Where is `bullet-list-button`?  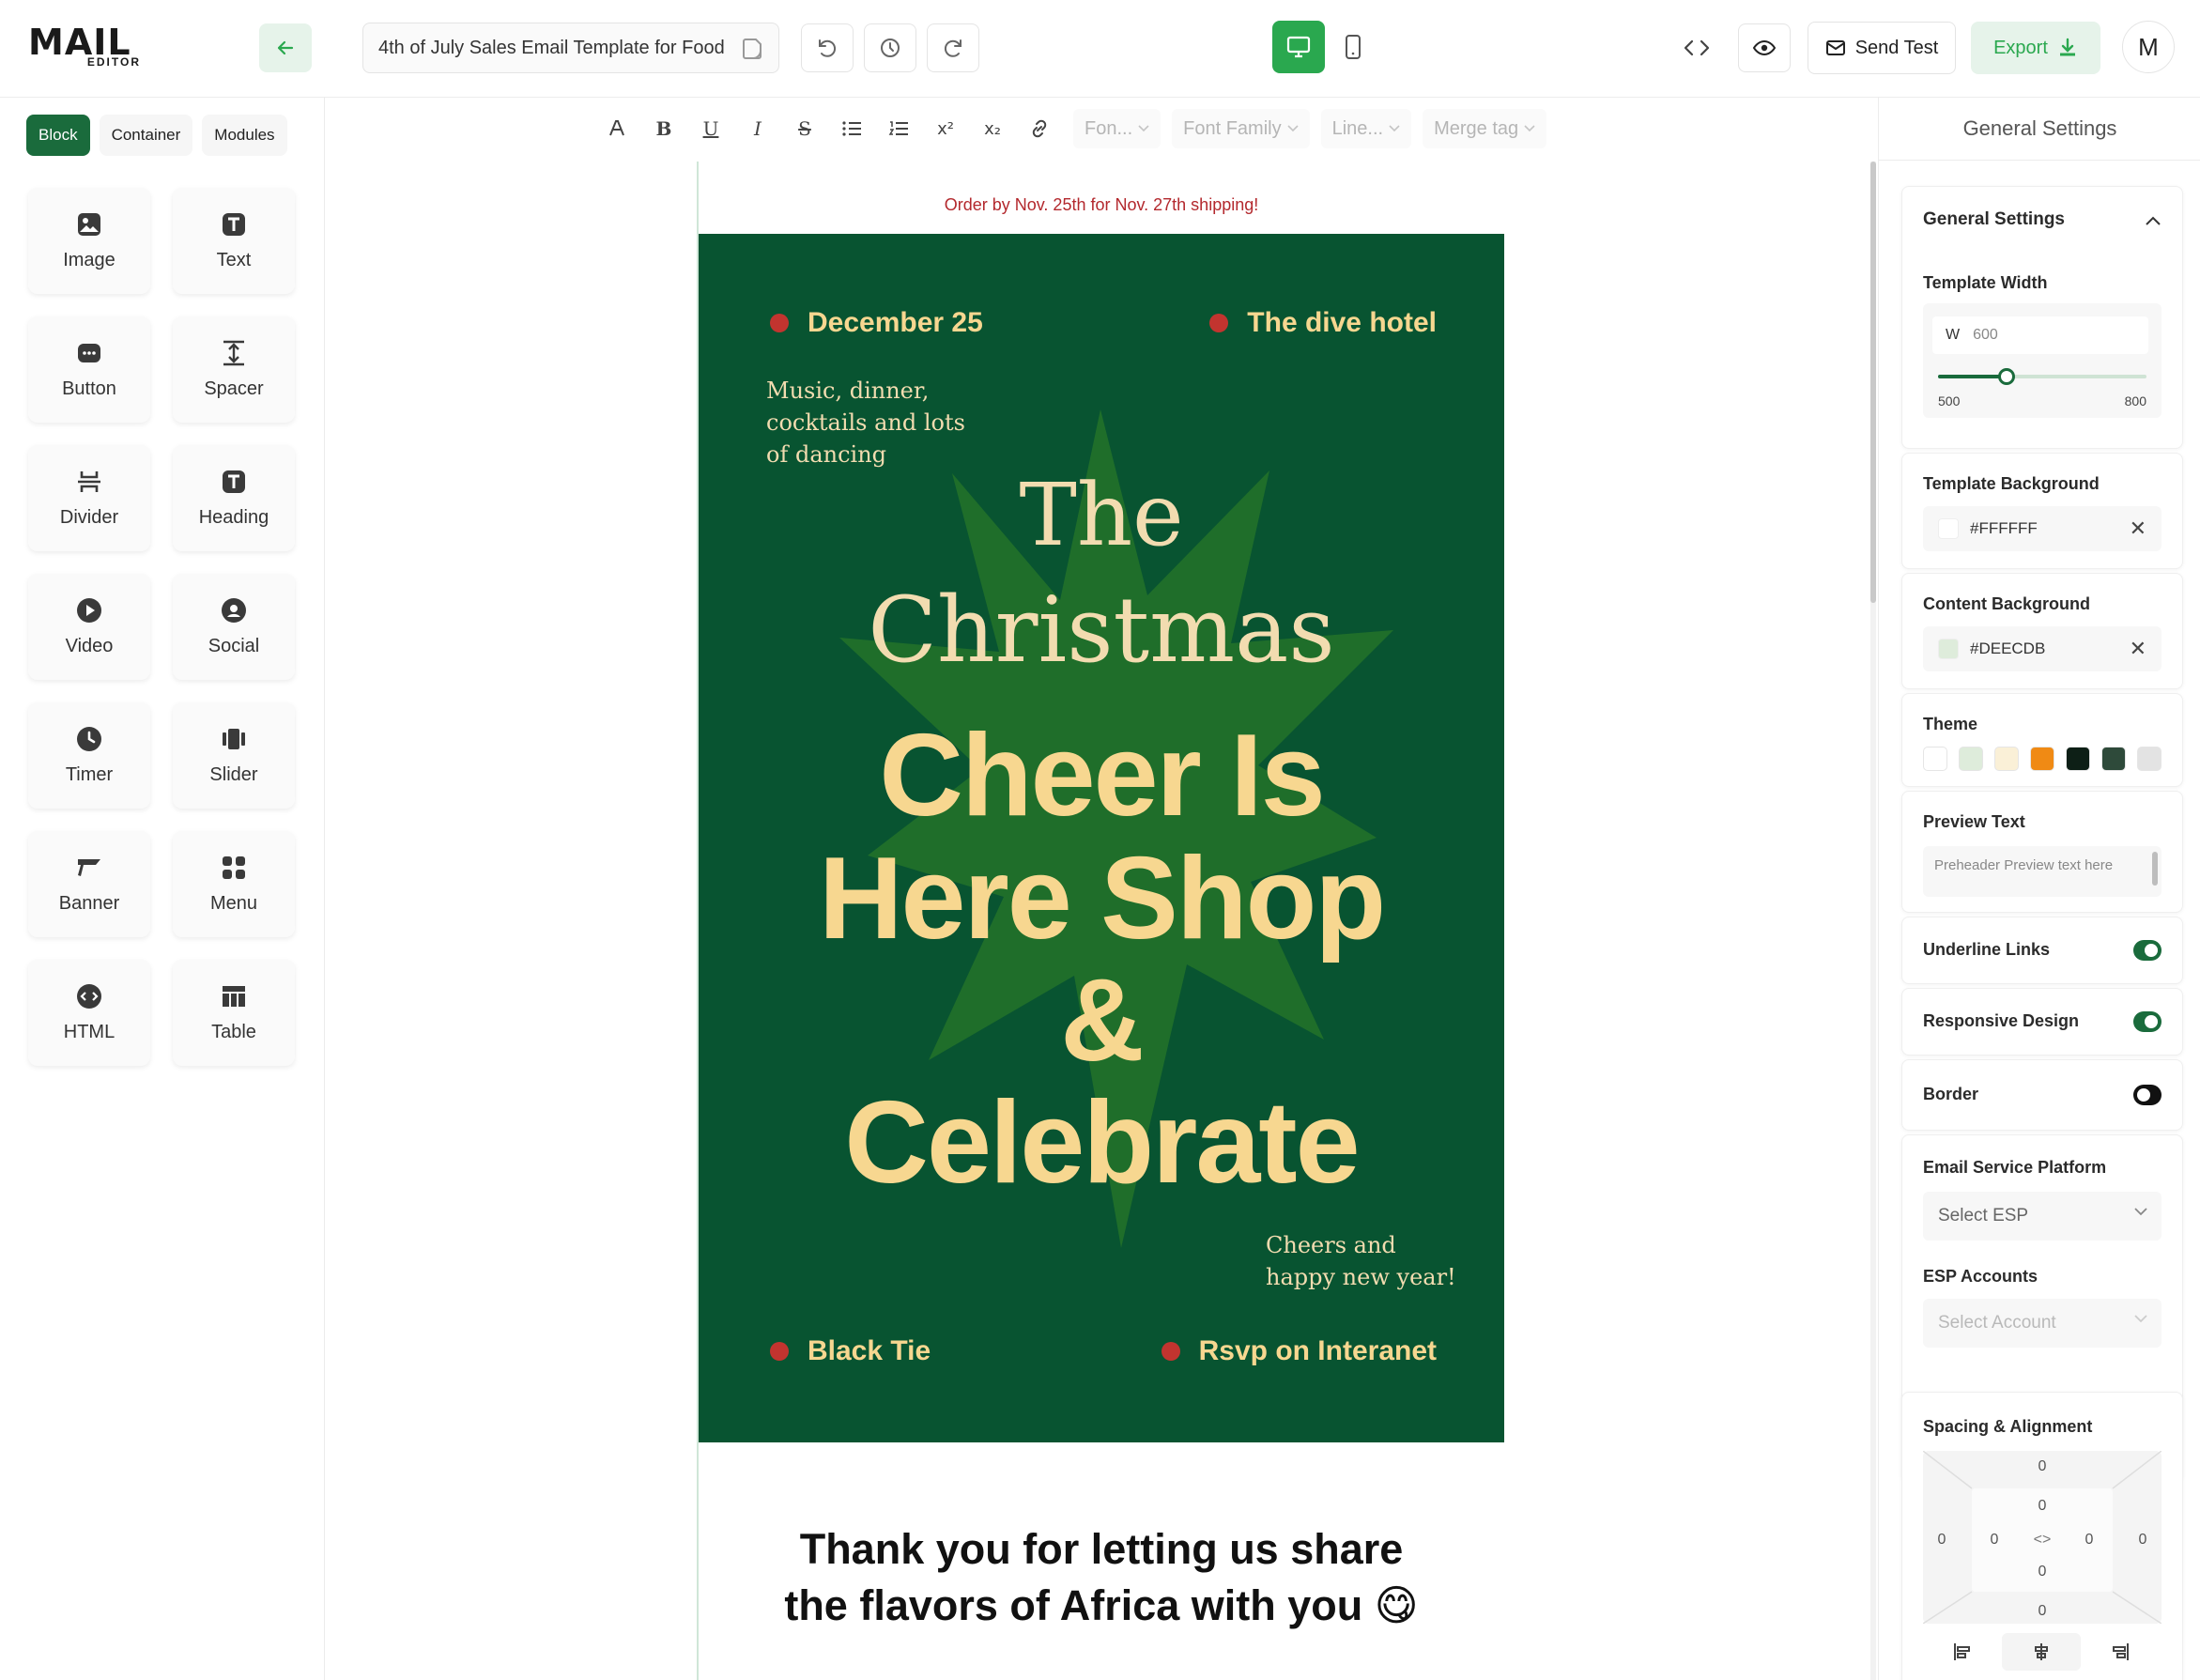
bullet-list-button is located at coordinates (851, 128).